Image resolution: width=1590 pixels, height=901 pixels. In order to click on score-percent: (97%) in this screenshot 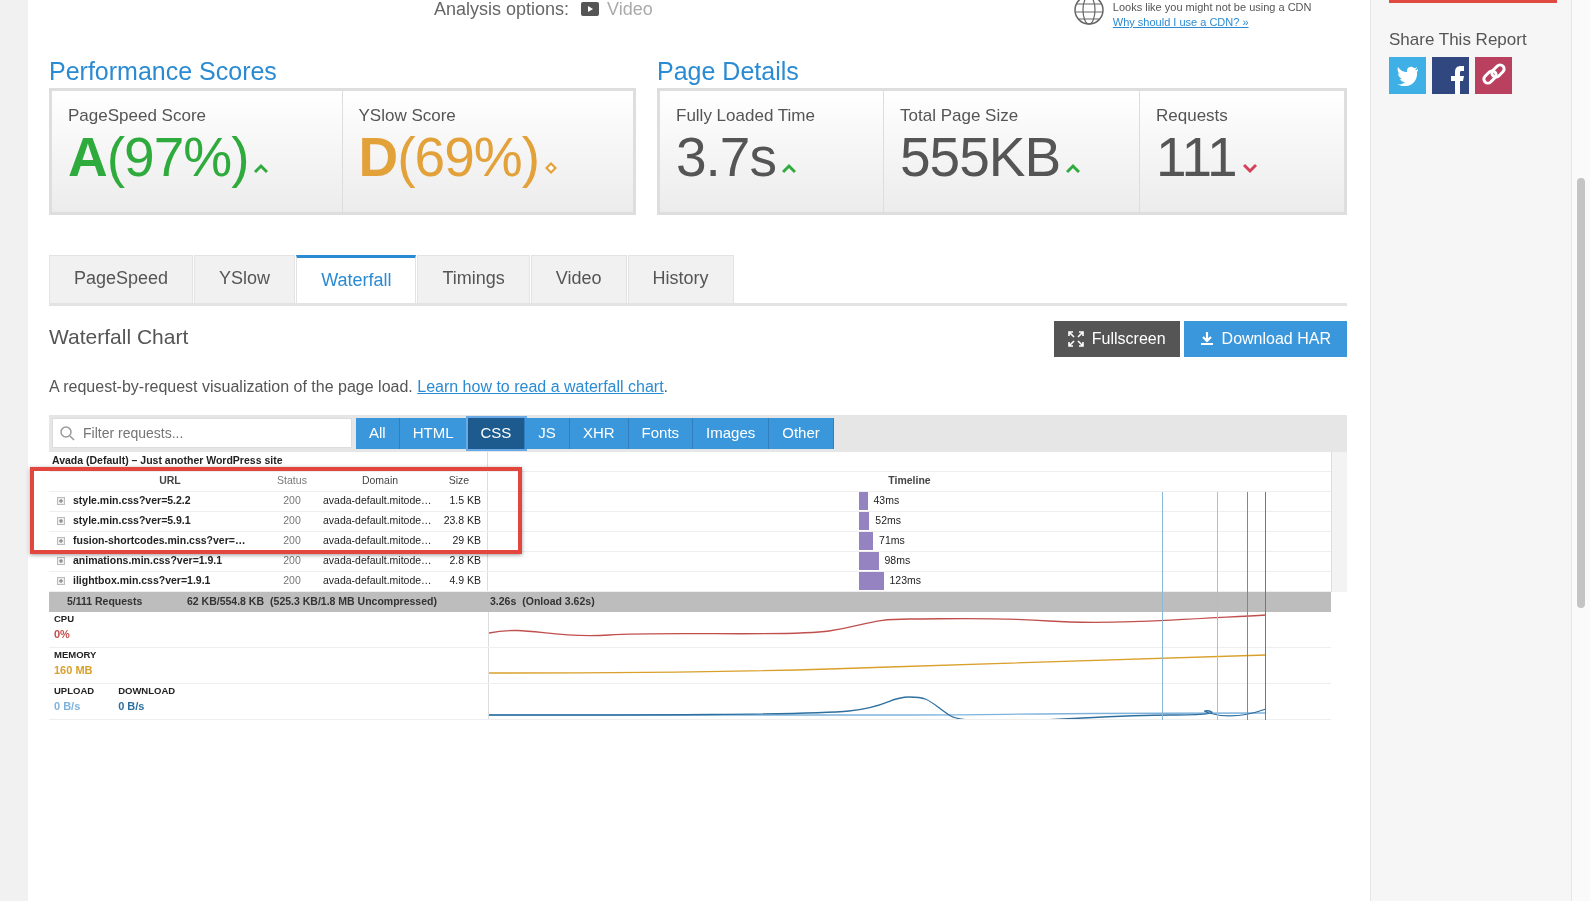, I will do `click(177, 157)`.